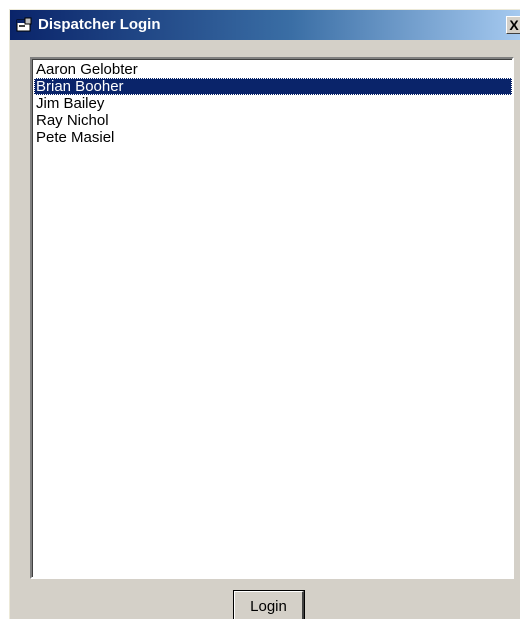 The image size is (520, 619). What do you see at coordinates (265, 25) in the screenshot?
I see `title-bar: Dispatcher Login X` at bounding box center [265, 25].